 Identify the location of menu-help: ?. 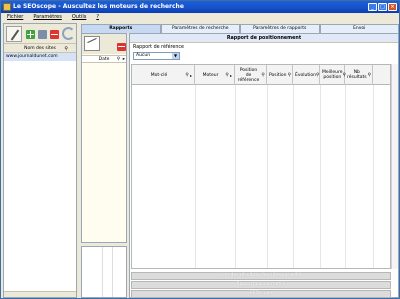
(97, 17).